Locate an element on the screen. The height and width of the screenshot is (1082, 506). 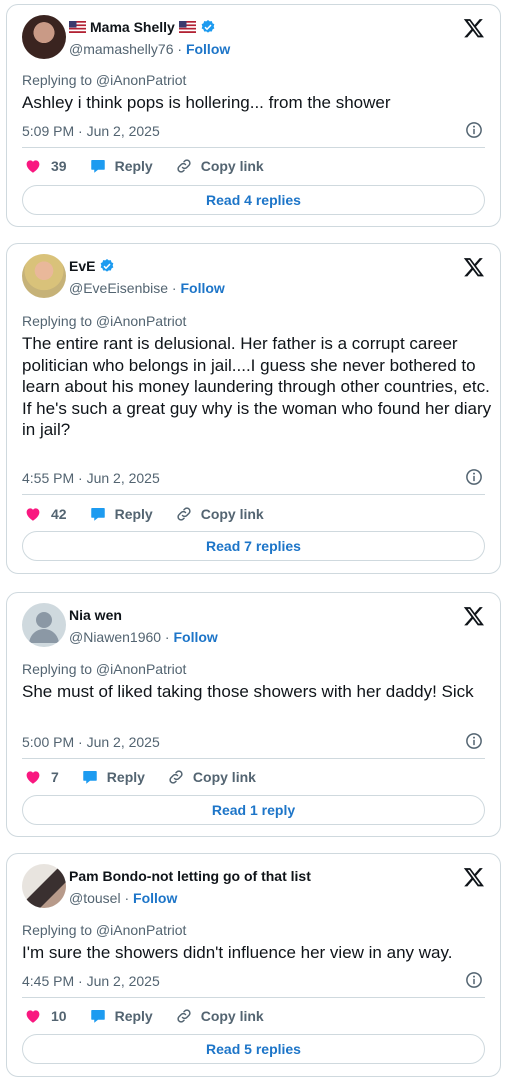
timestamp: 4:45 PM · Jun 2, 2025 is located at coordinates (91, 981).